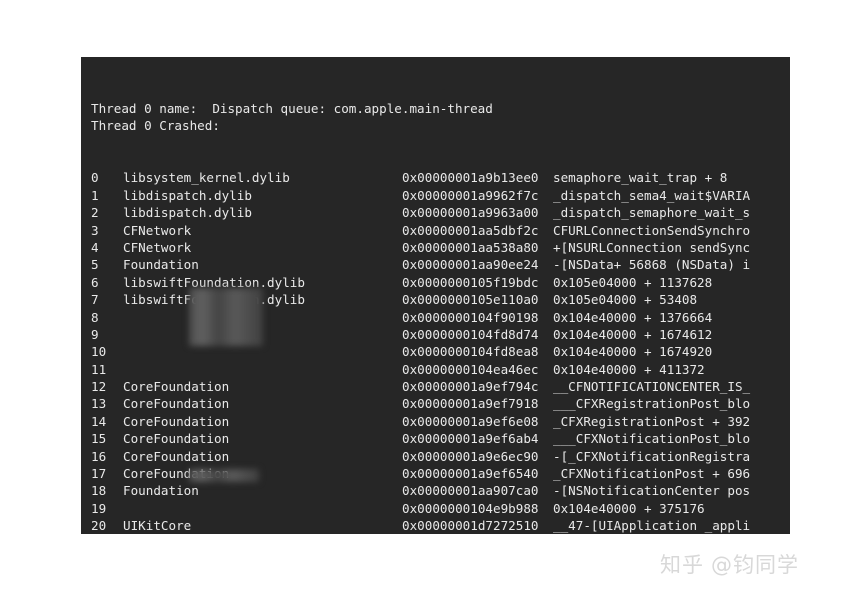 The height and width of the screenshot is (593, 856). Describe the element at coordinates (99, 456) in the screenshot. I see `frame-index: 16` at that location.